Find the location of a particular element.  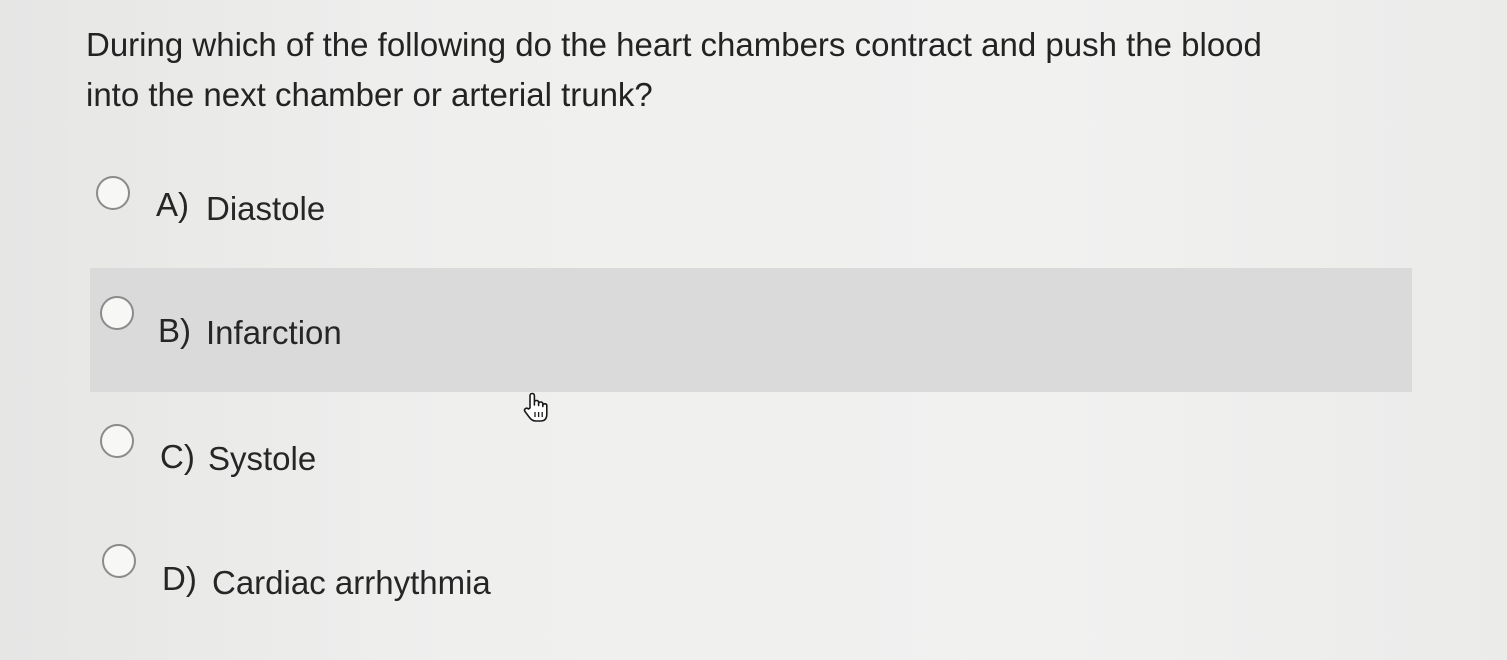

option-letter-c: C) is located at coordinates (177, 456).